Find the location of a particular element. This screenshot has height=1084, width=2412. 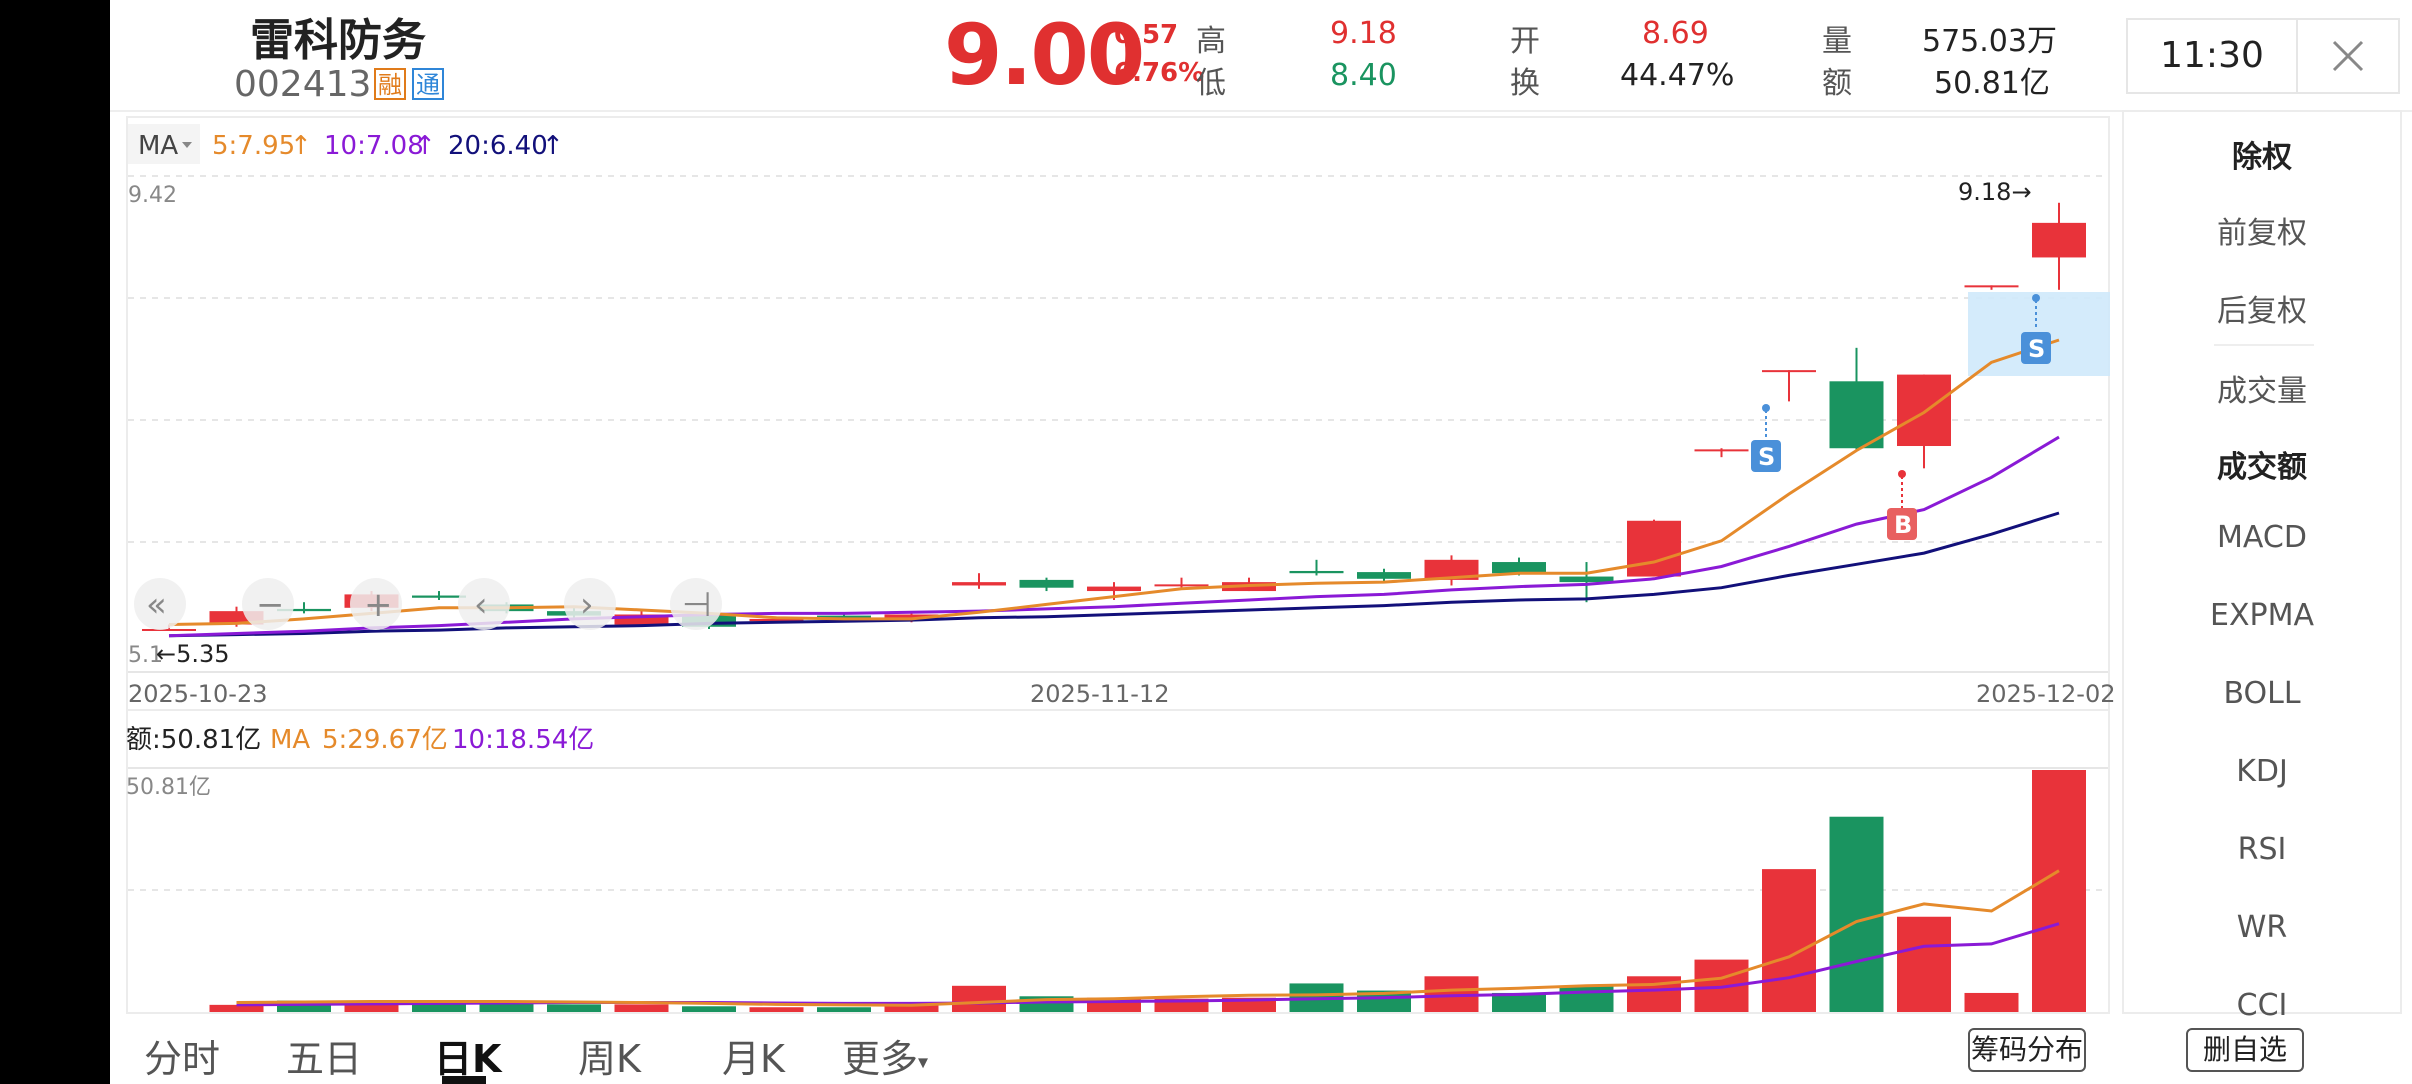

ma10-legend: 10:7.08 is located at coordinates (374, 146).